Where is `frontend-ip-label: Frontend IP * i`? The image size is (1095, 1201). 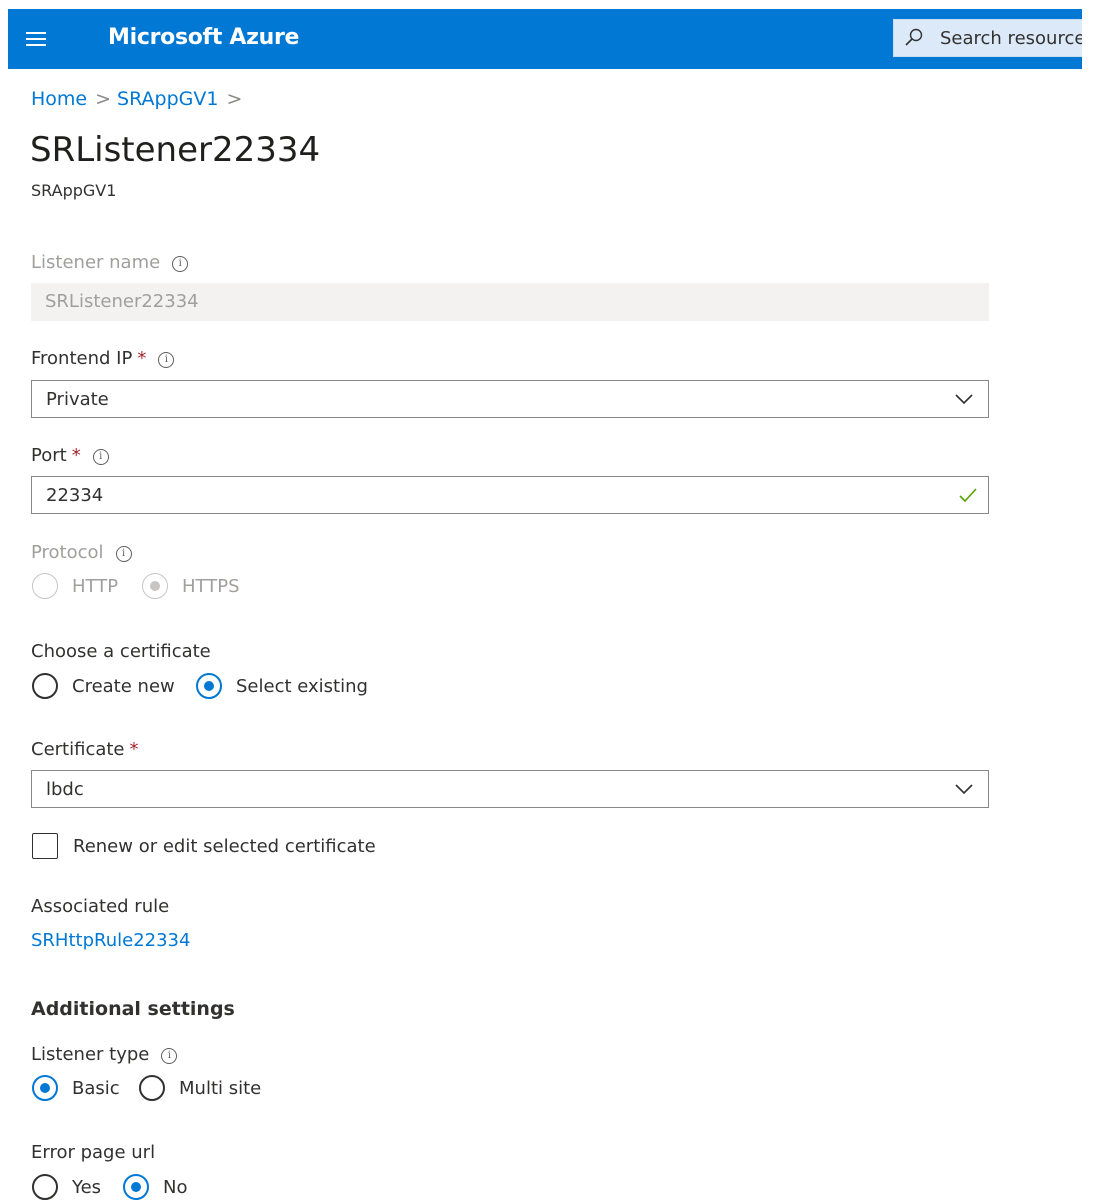
frontend-ip-label: Frontend IP * i is located at coordinates (103, 358).